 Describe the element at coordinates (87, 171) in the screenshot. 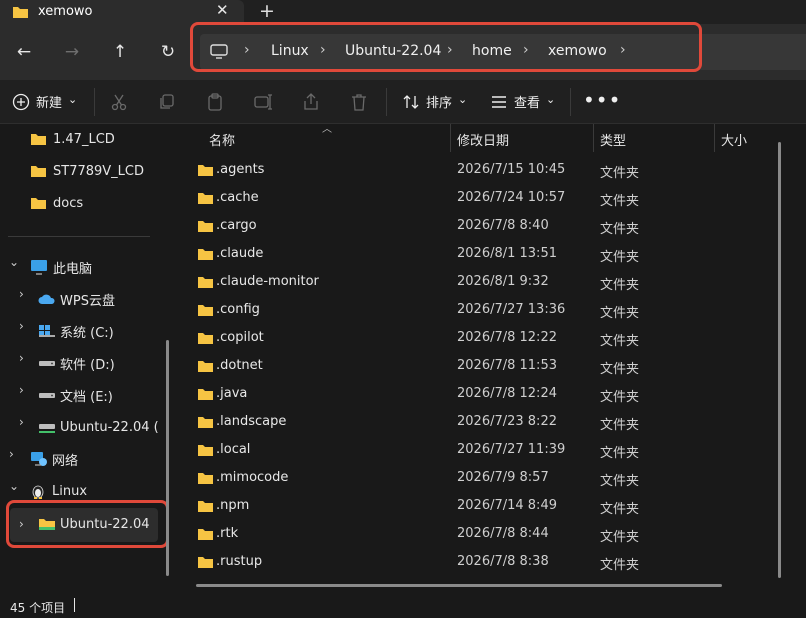

I see `quick-access-st7789v-lcd: ST7789V_LCD` at that location.